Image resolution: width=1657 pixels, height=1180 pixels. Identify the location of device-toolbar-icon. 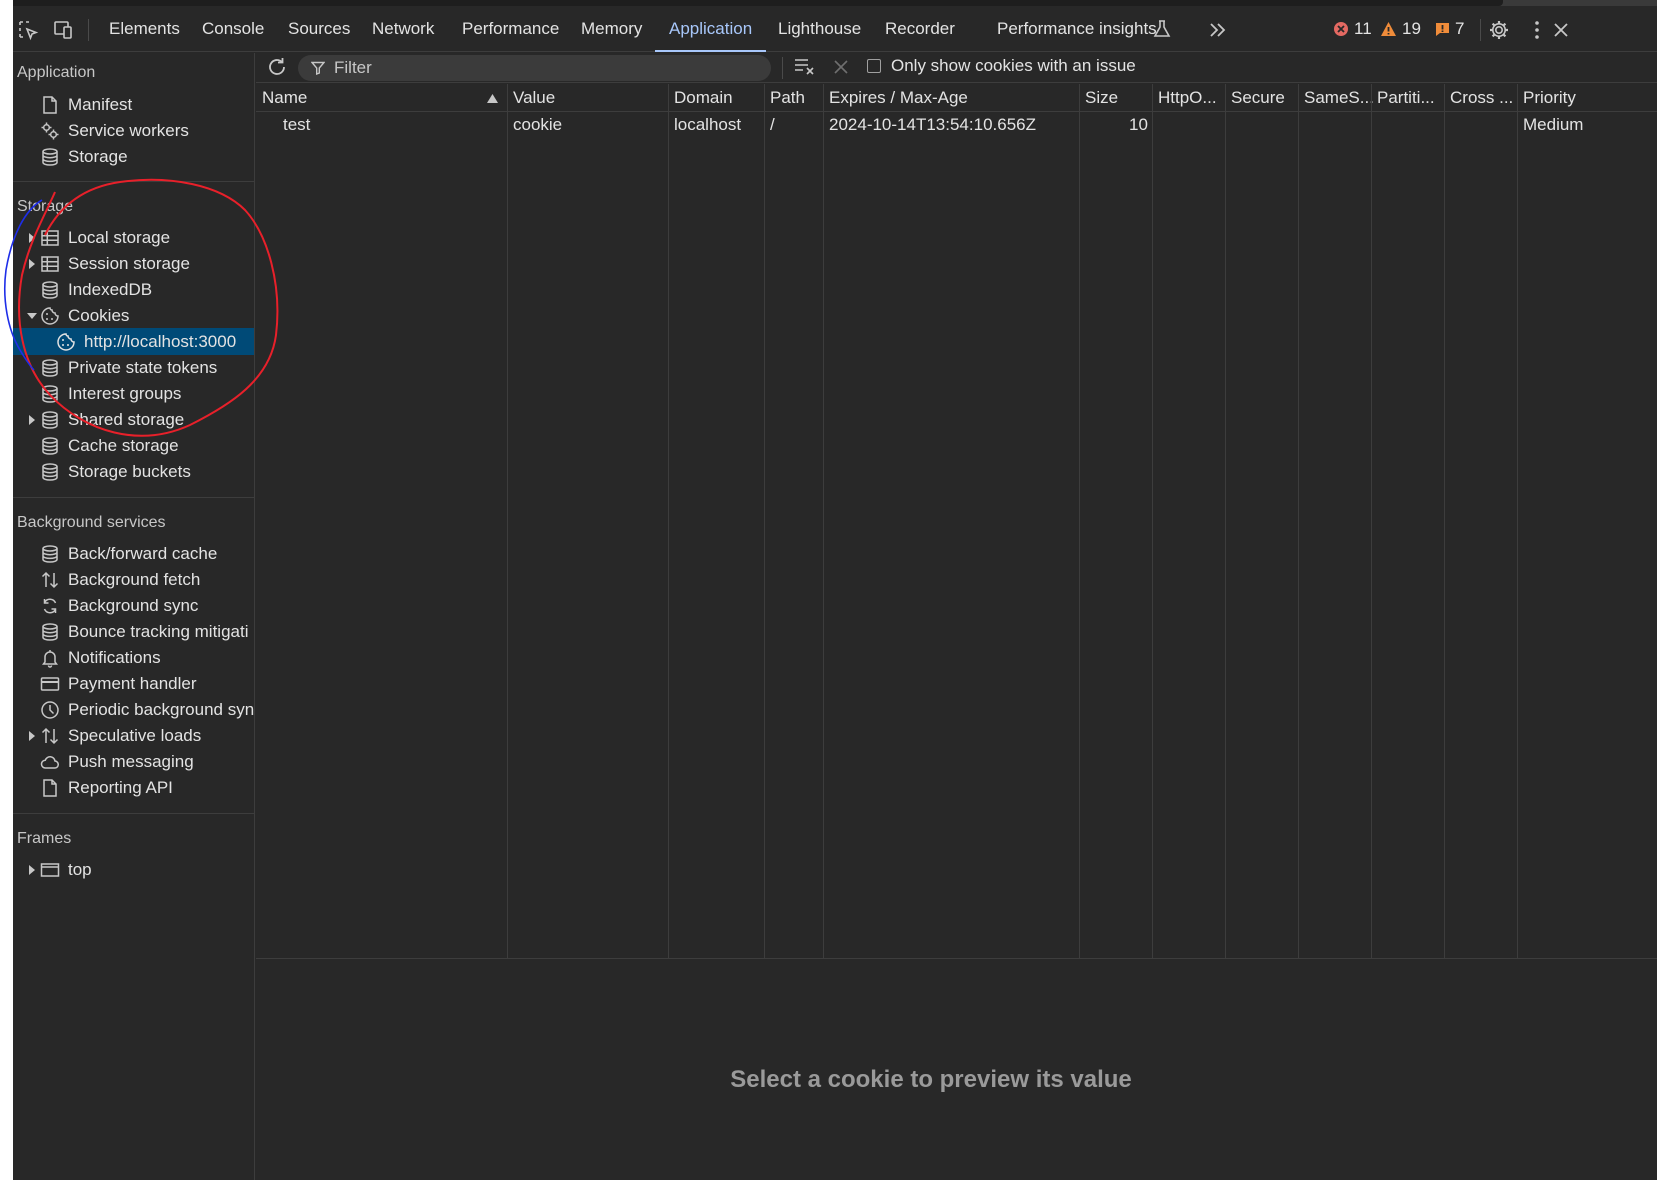
(63, 30).